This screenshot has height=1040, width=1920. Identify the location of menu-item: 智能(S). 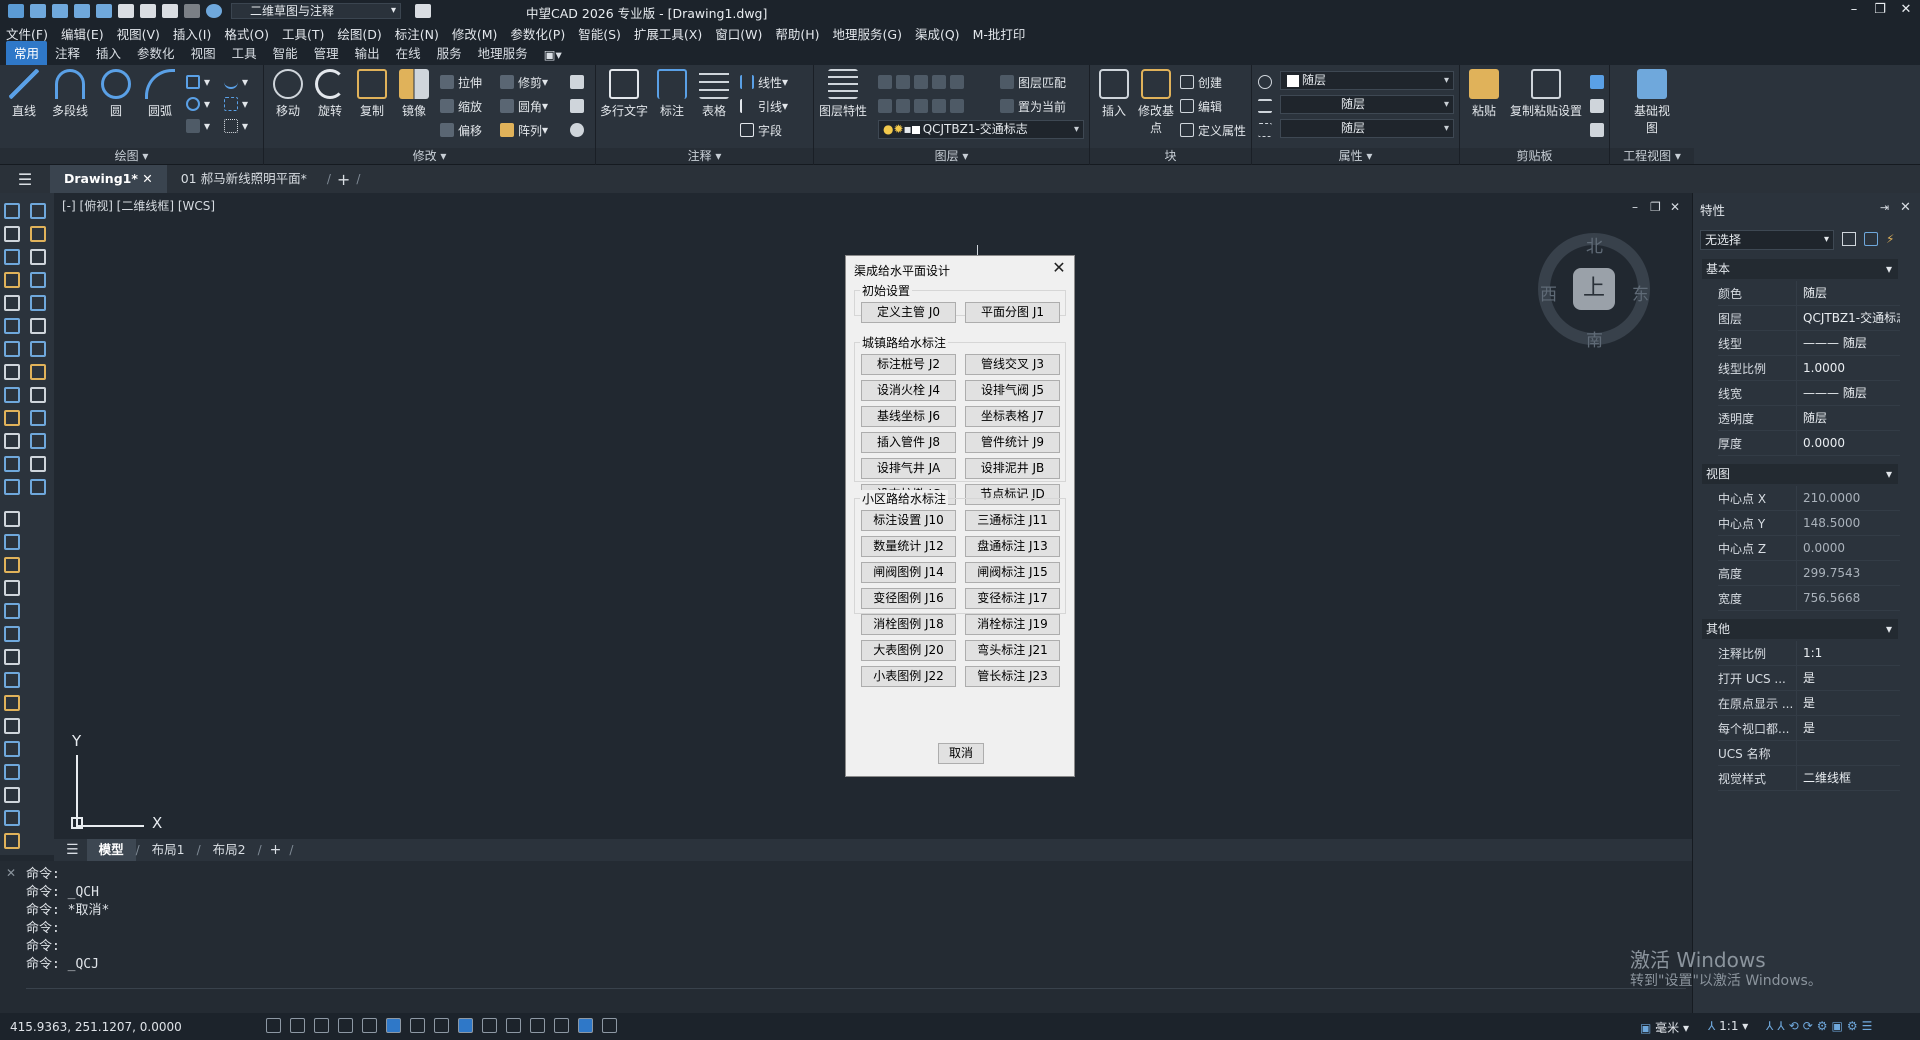
(599, 33).